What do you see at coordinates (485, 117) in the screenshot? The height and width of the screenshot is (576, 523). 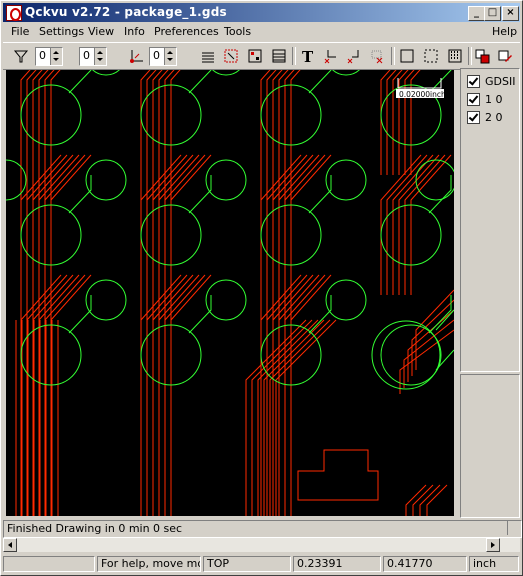 I see `layer-item-2-0: 2 0` at bounding box center [485, 117].